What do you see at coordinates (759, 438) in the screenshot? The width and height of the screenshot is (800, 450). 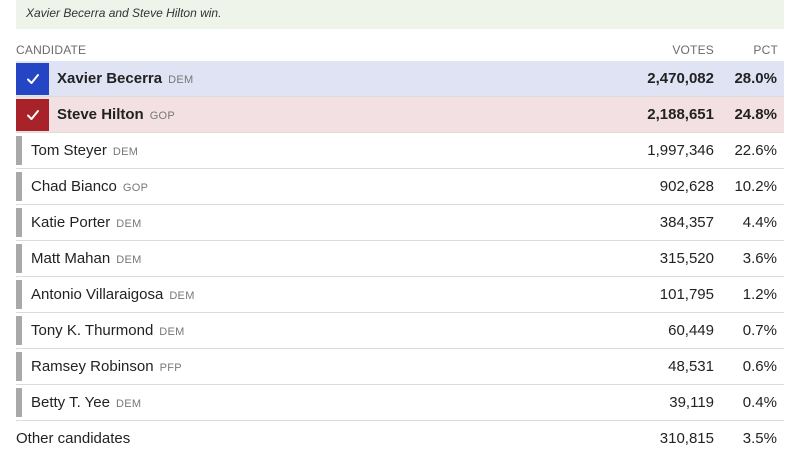 I see `vote-percent: 3.5%` at bounding box center [759, 438].